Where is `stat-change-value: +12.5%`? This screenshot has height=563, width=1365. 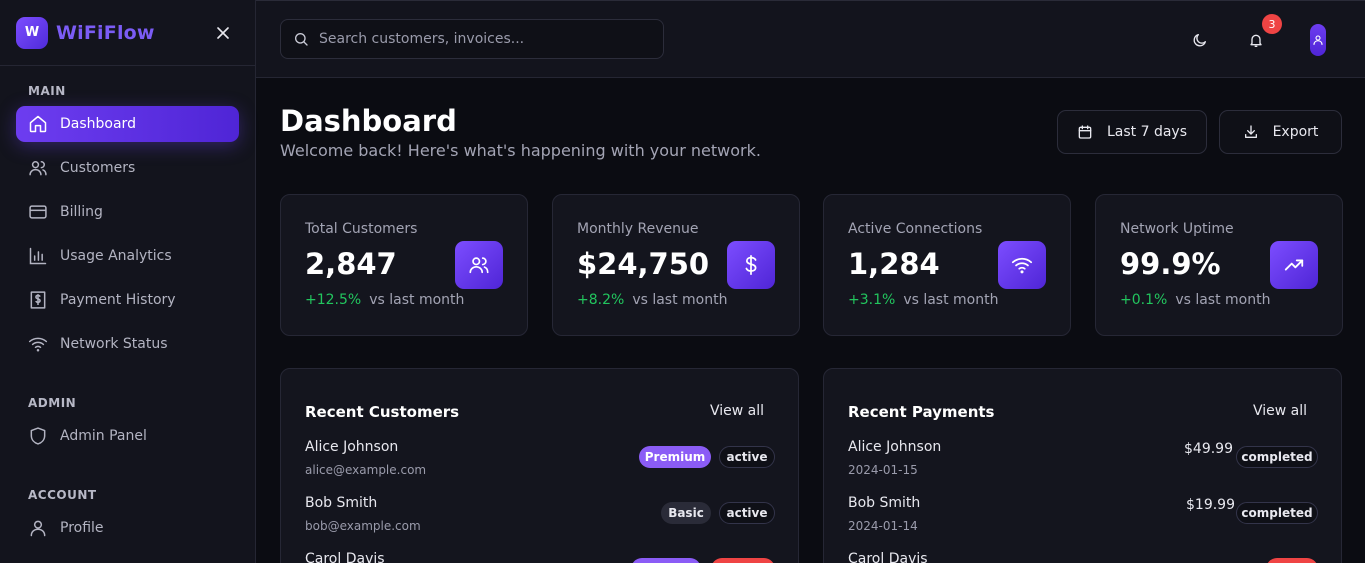 stat-change-value: +12.5% is located at coordinates (333, 300).